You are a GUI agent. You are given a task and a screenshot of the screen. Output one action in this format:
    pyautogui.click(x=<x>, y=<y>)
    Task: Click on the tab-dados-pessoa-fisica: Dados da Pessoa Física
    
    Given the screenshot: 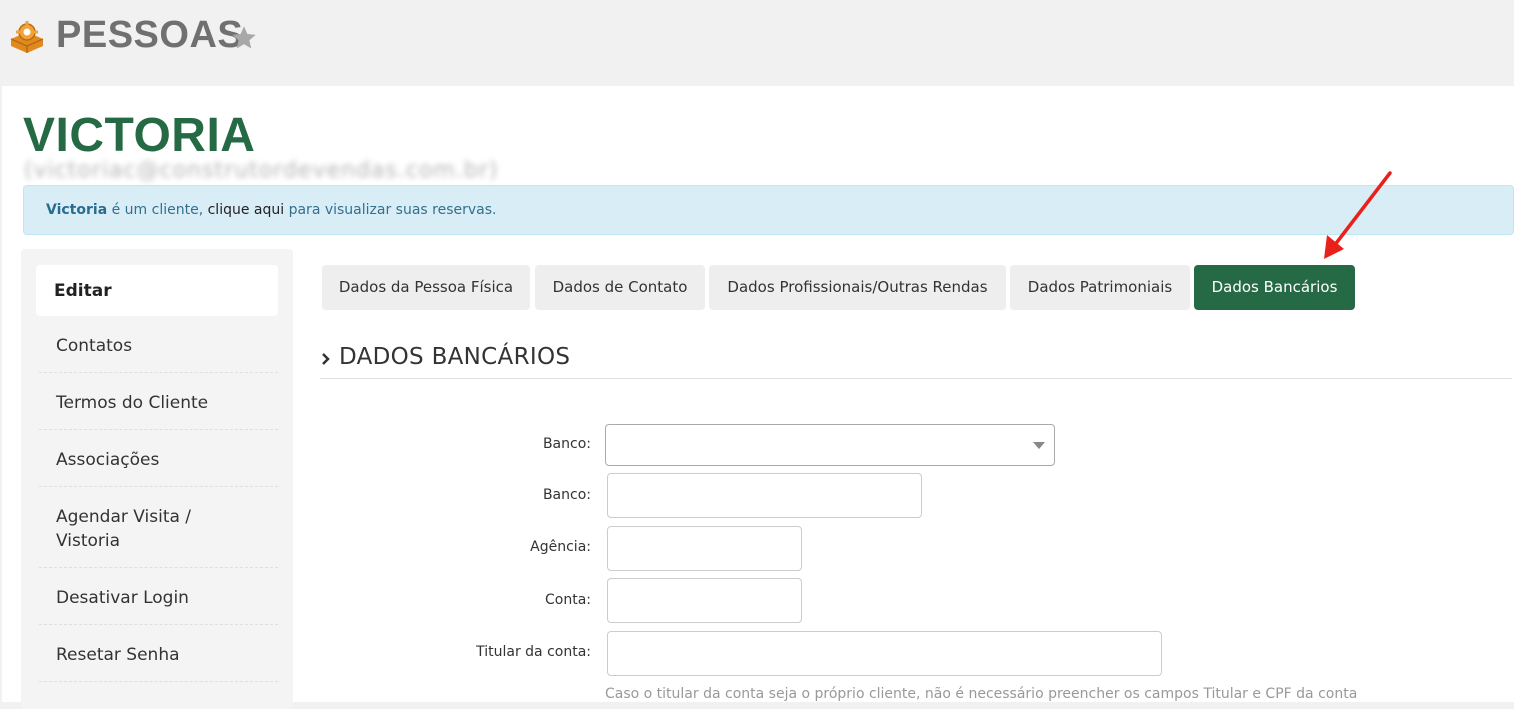 What is the action you would take?
    pyautogui.click(x=426, y=287)
    